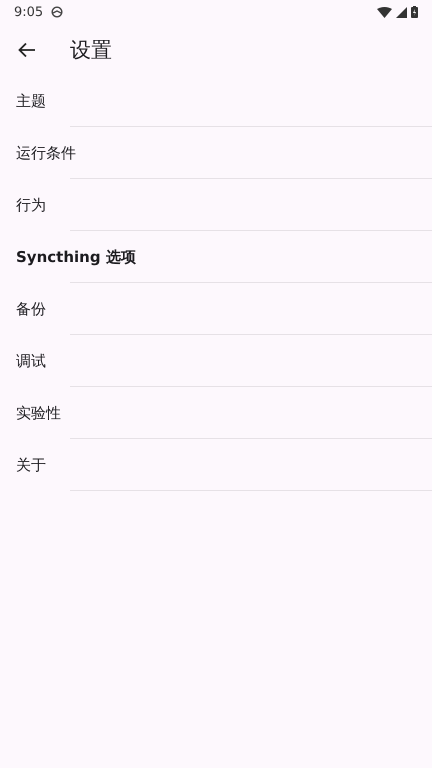 The height and width of the screenshot is (768, 432). Describe the element at coordinates (414, 12) in the screenshot. I see `battery-icon` at that location.